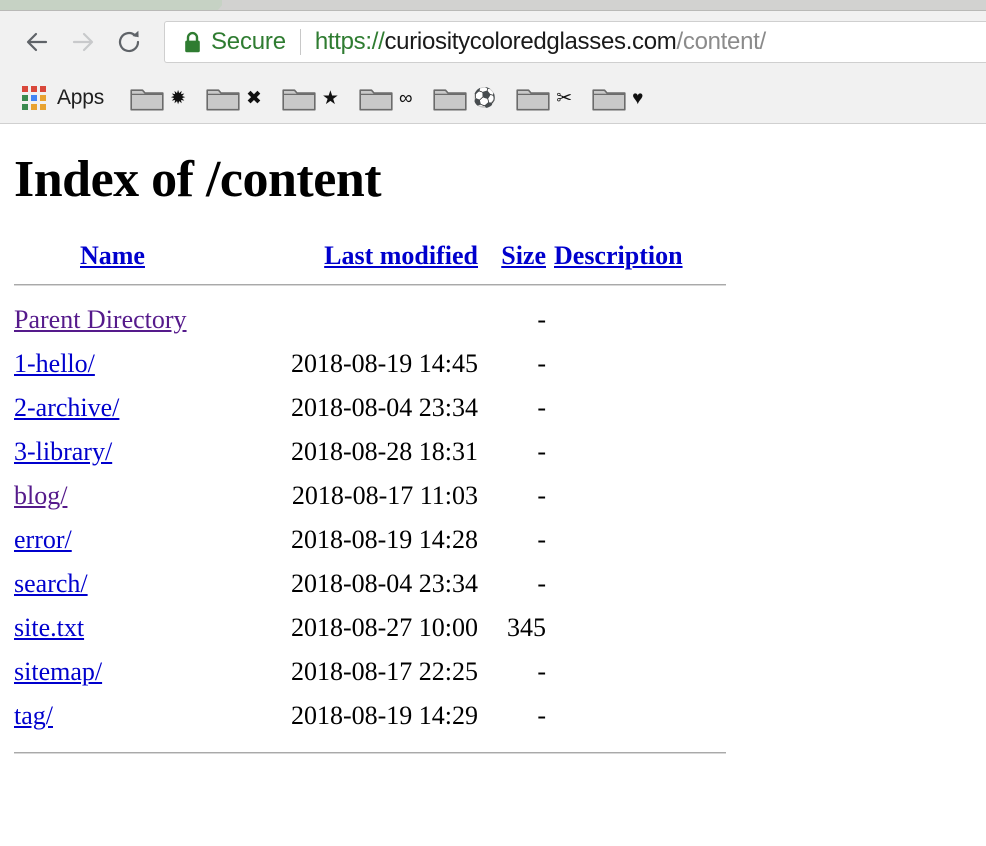  Describe the element at coordinates (137, 452) in the screenshot. I see `entry-name-cell: 3-library/` at that location.